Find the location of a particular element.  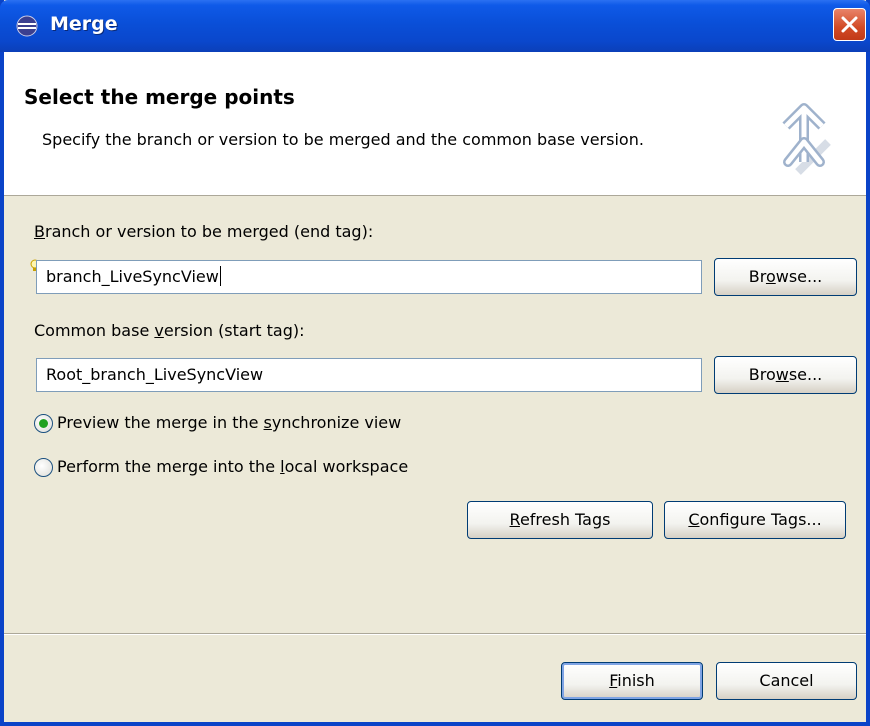

close-button is located at coordinates (849, 24).